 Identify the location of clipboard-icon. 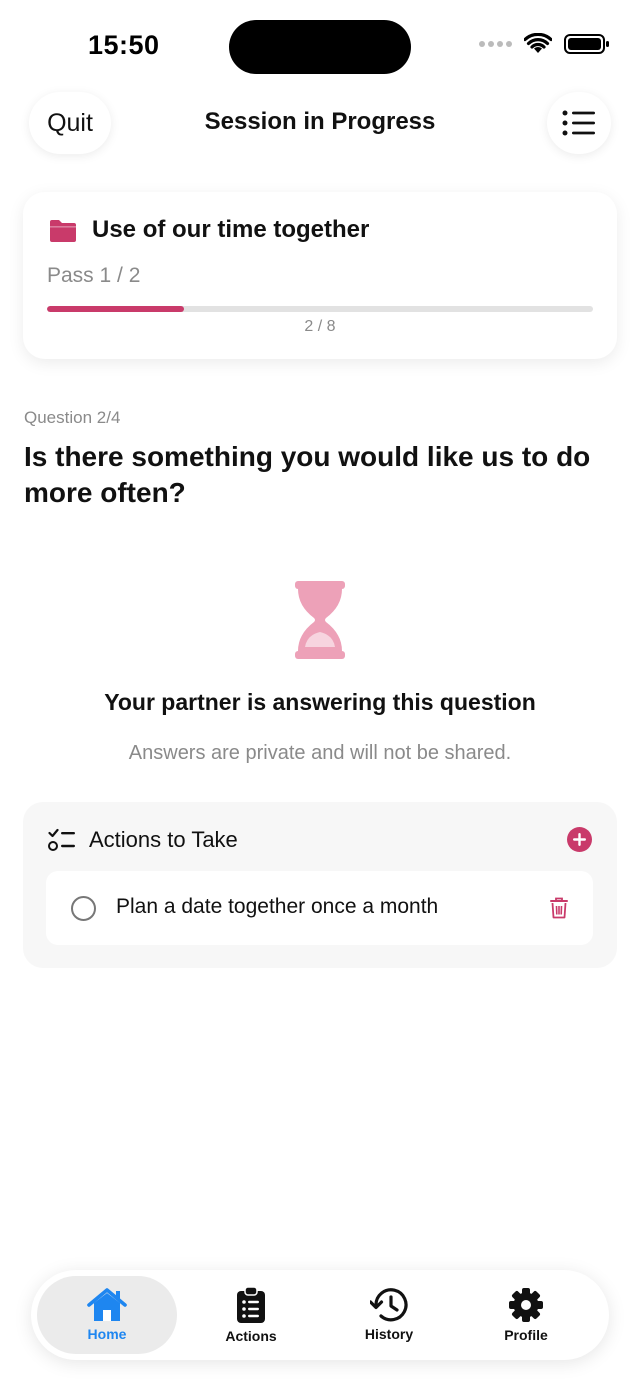
(251, 1304).